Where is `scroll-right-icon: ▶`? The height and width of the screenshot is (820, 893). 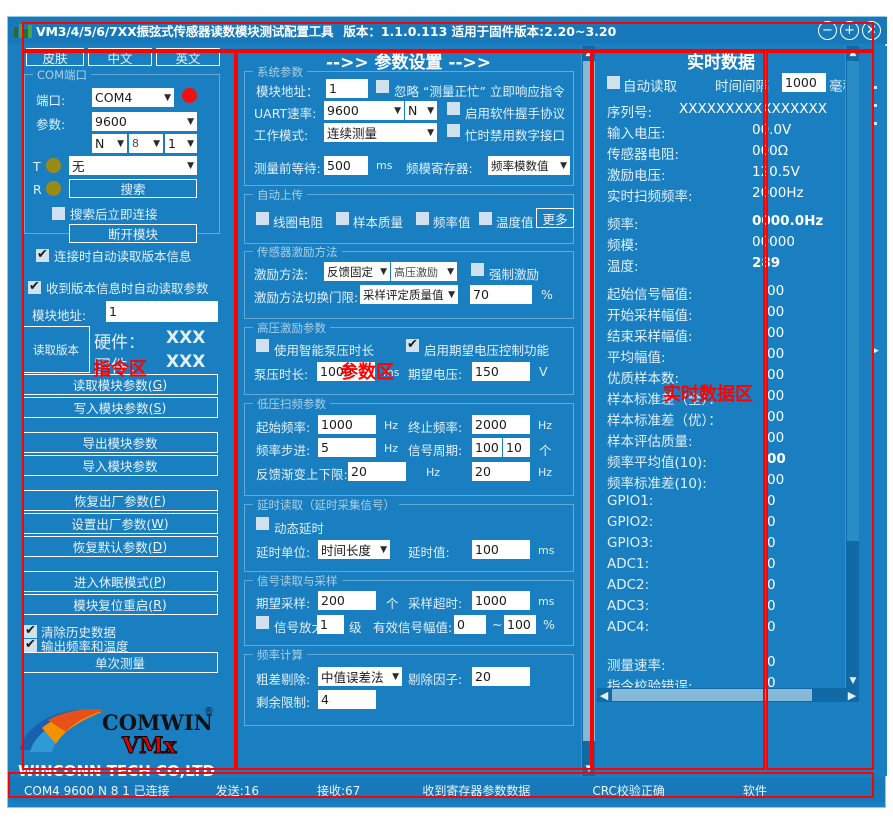
scroll-right-icon: ▶ is located at coordinates (852, 695).